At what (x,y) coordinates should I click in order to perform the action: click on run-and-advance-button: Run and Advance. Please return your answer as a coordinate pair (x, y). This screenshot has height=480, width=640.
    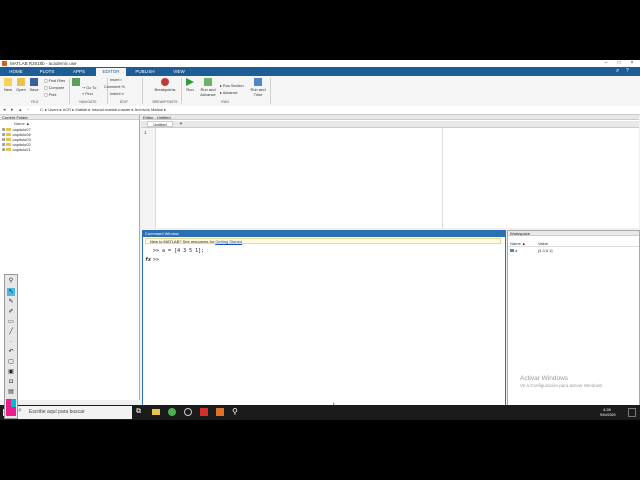
    Looking at the image, I should click on (208, 87).